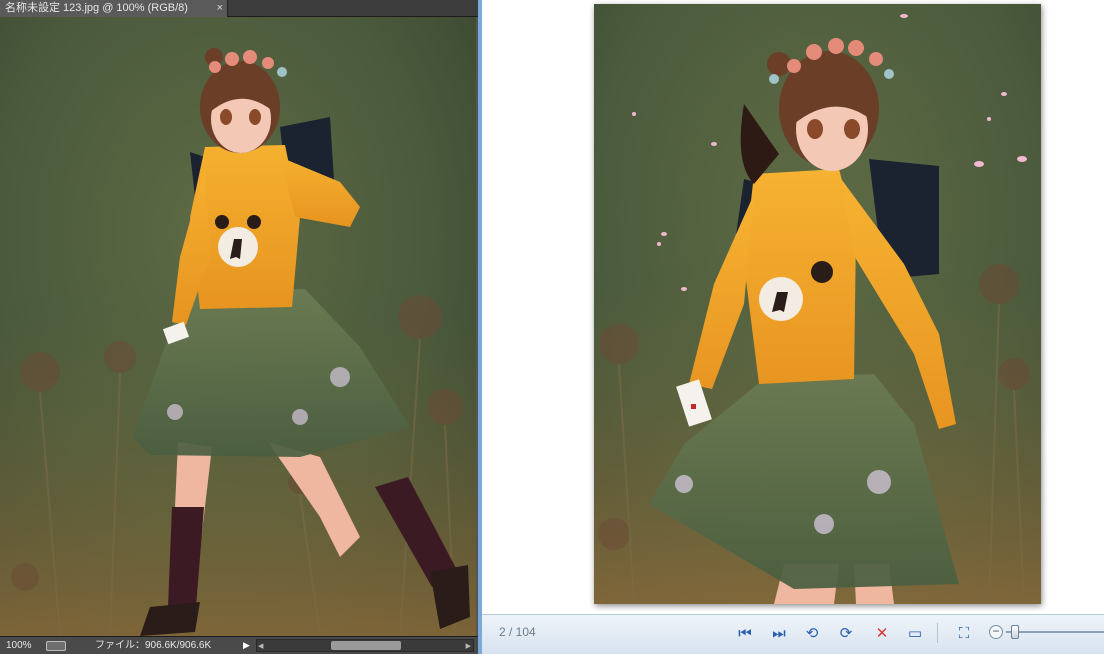 This screenshot has width=1104, height=654. What do you see at coordinates (260, 646) in the screenshot?
I see `scroll-left-icon: ◀` at bounding box center [260, 646].